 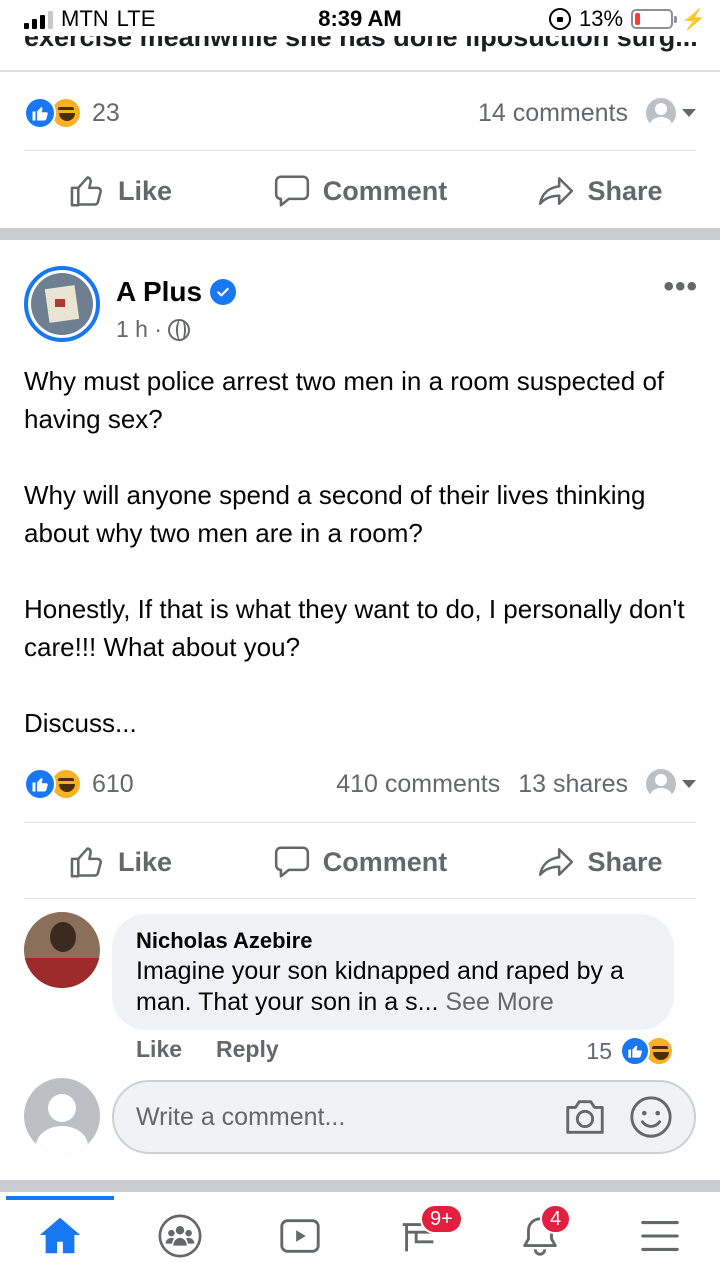 I want to click on battery-icon, so click(x=654, y=19).